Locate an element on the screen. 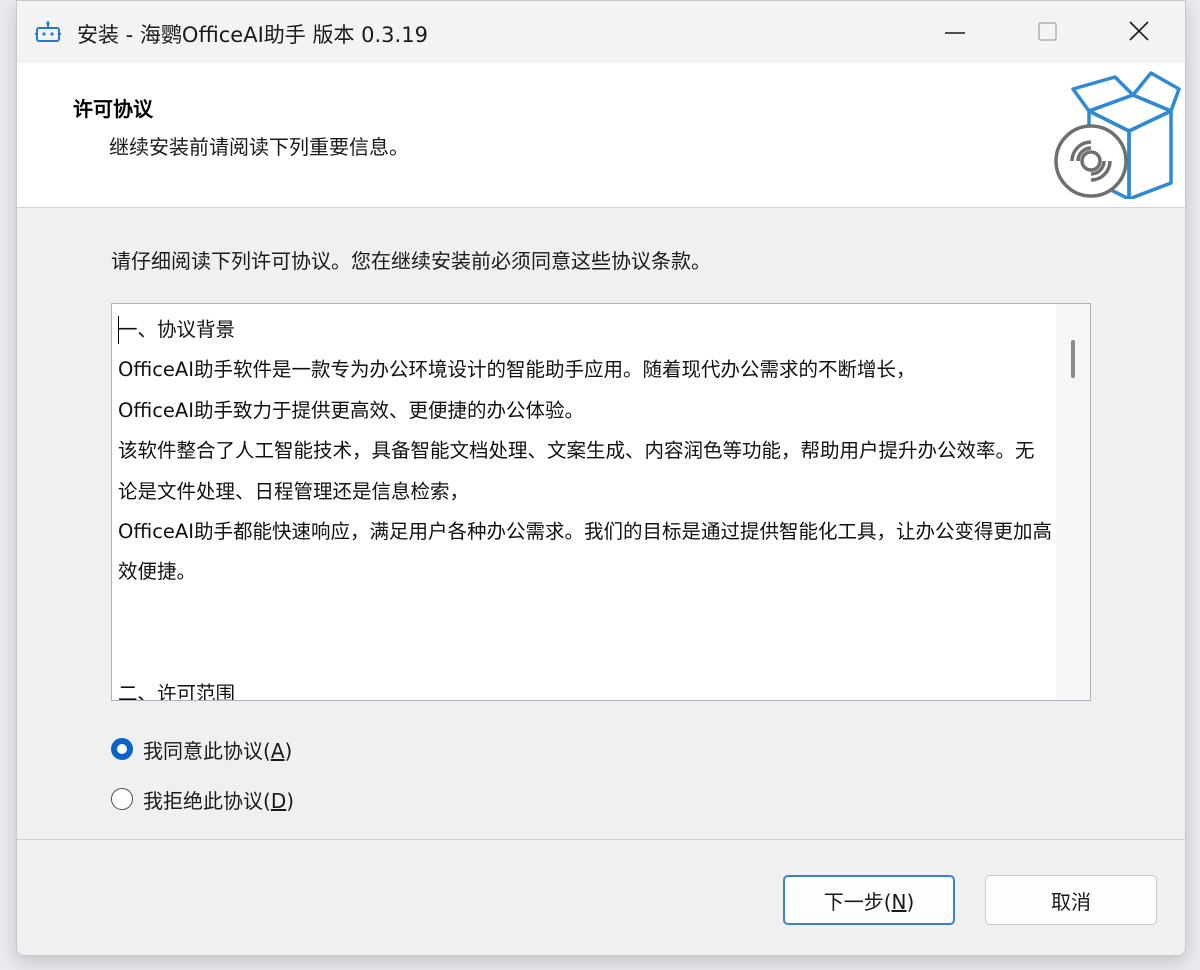 The width and height of the screenshot is (1200, 970). cancel-button-label: 取消 is located at coordinates (1071, 901).